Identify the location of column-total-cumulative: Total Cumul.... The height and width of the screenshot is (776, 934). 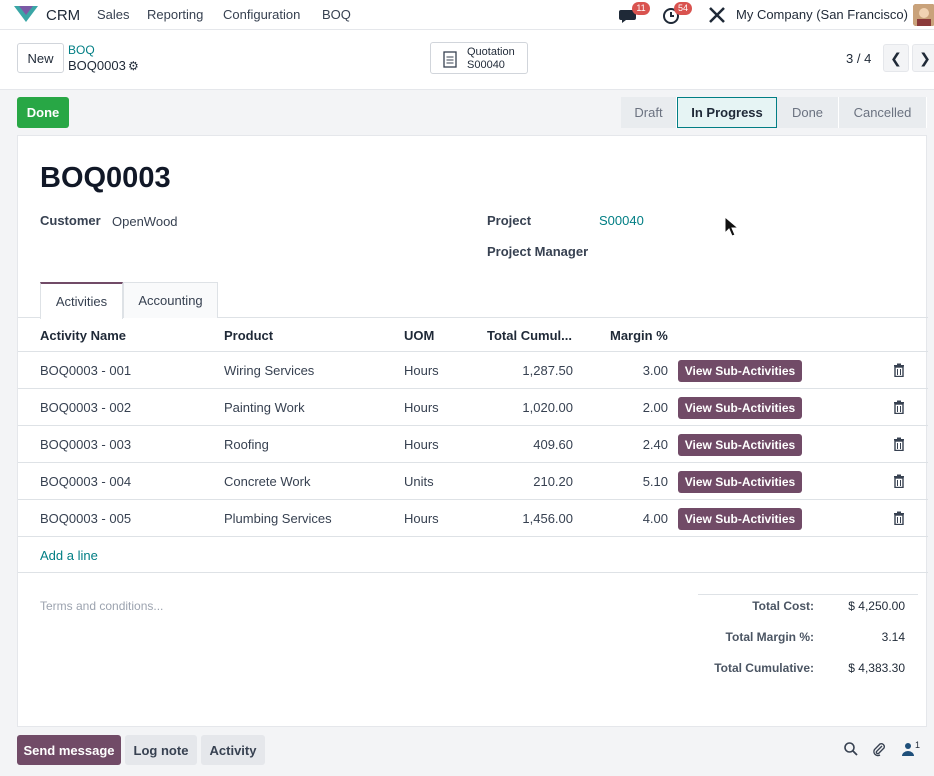
(529, 335).